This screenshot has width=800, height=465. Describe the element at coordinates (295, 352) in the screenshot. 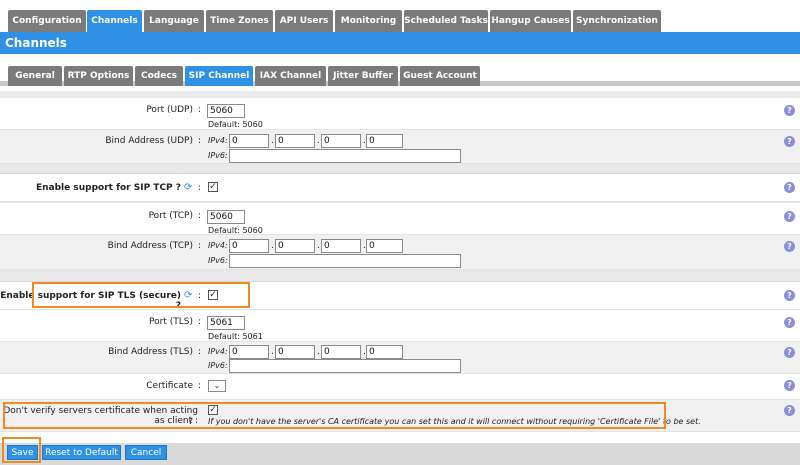

I see `bind-tls-ipv4-octet-2: 0` at that location.